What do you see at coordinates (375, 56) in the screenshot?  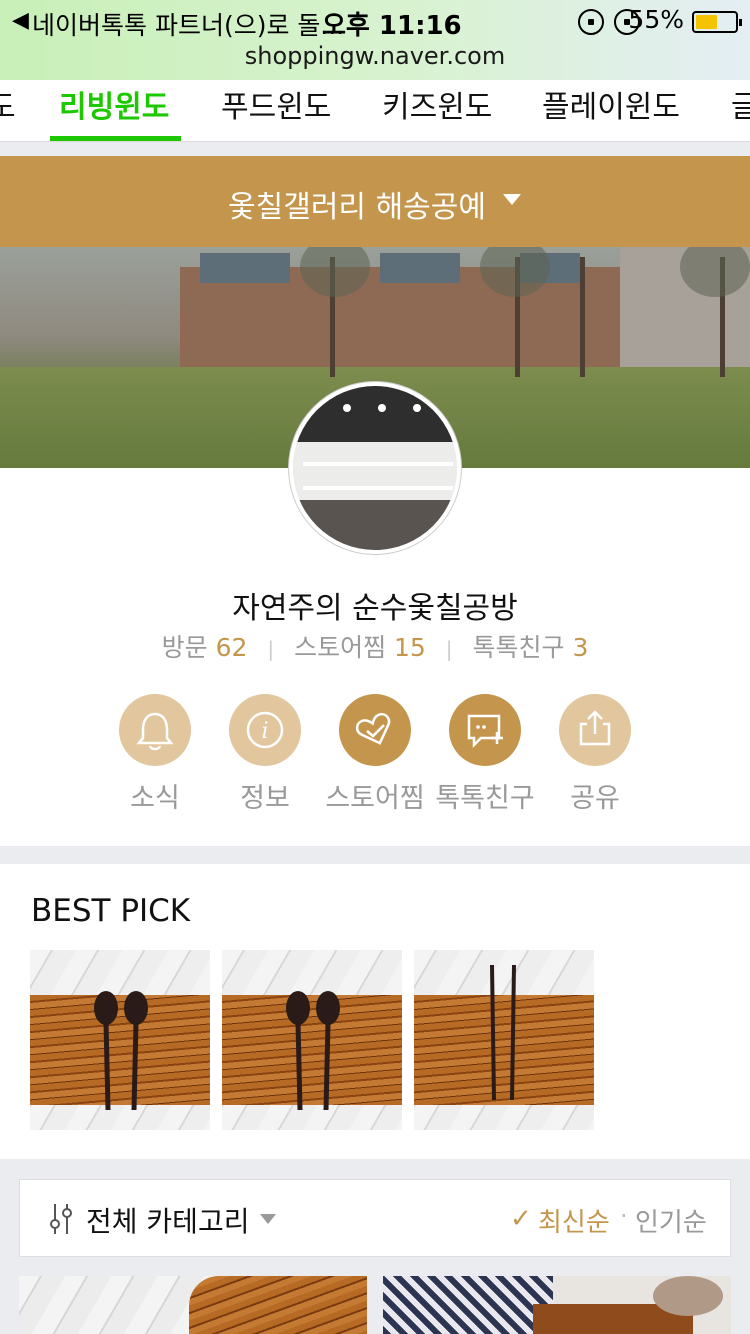 I see `url-bar: shoppingw.naver.com` at bounding box center [375, 56].